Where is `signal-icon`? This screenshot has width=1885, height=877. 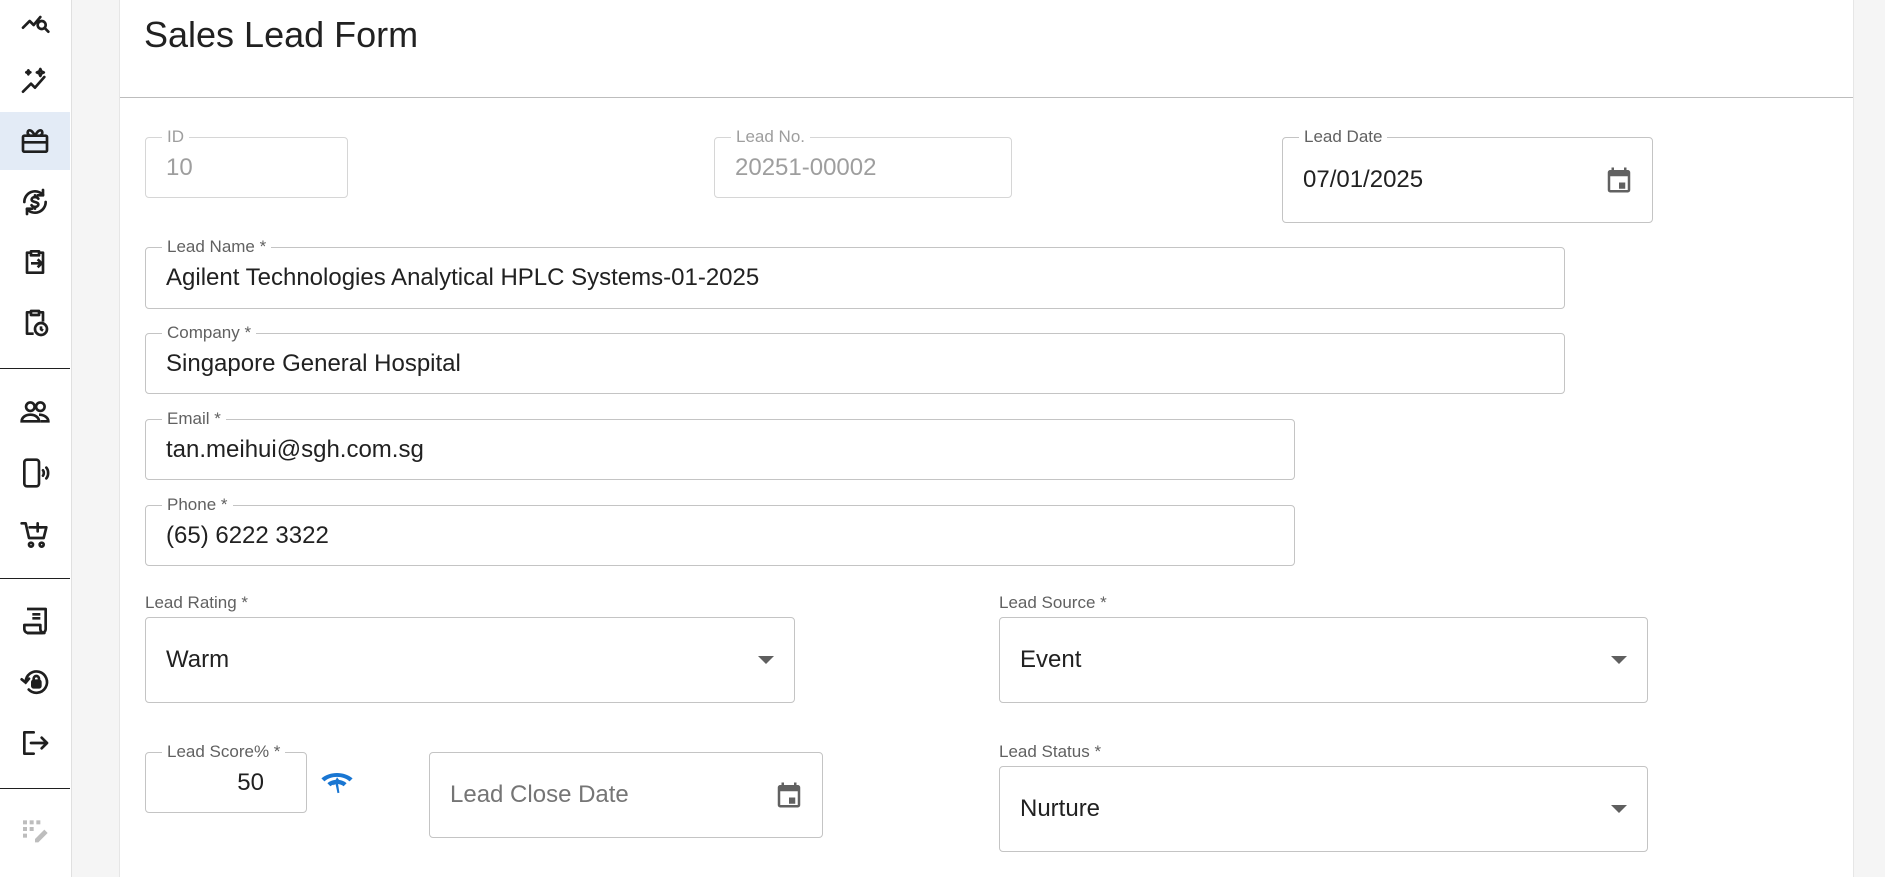
signal-icon is located at coordinates (337, 782).